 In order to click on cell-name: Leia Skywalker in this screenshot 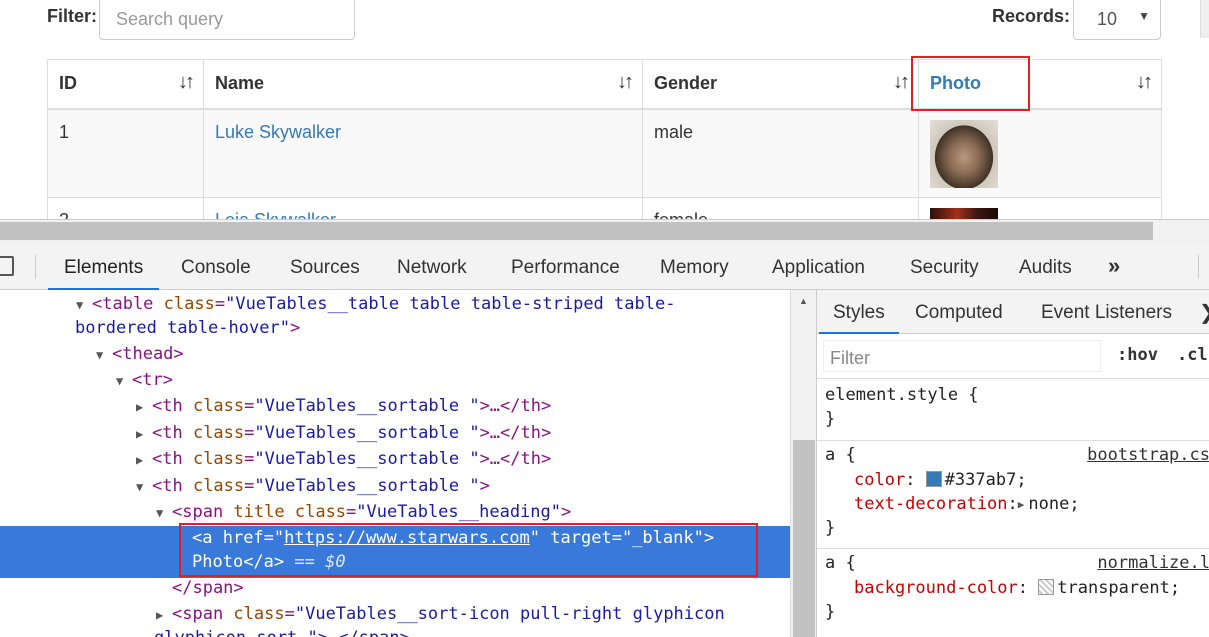, I will do `click(423, 208)`.